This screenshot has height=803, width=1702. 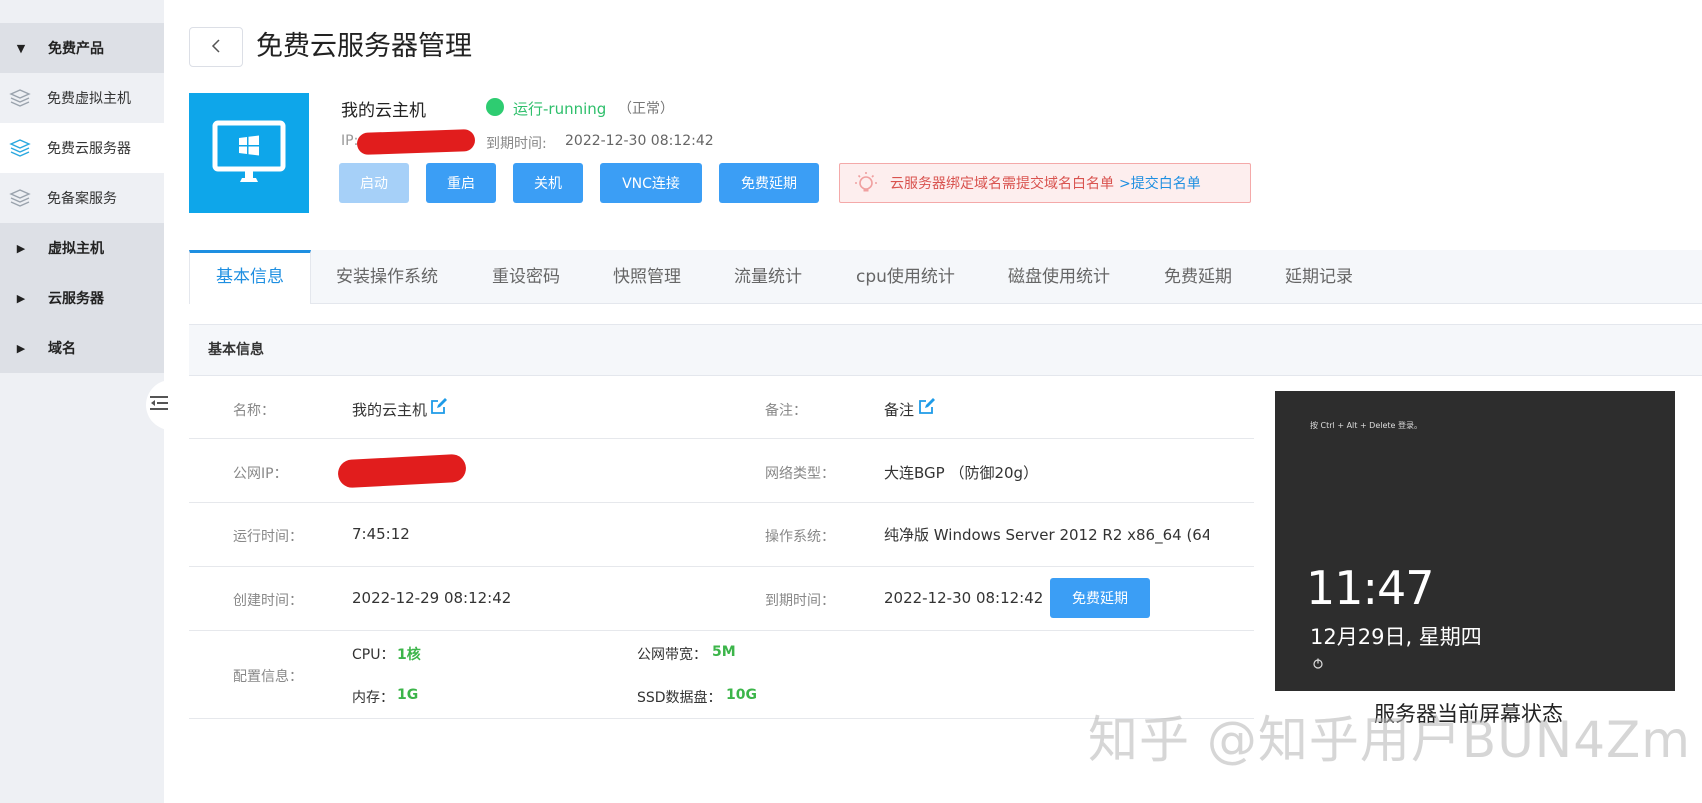 What do you see at coordinates (1059, 277) in the screenshot?
I see `tab-disk-stats: 磁盘使用统计` at bounding box center [1059, 277].